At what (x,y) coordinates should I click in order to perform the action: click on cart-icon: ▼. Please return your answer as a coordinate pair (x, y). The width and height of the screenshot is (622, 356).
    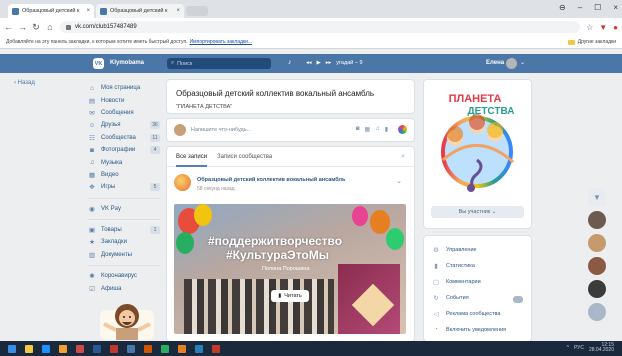
    Looking at the image, I should click on (603, 27).